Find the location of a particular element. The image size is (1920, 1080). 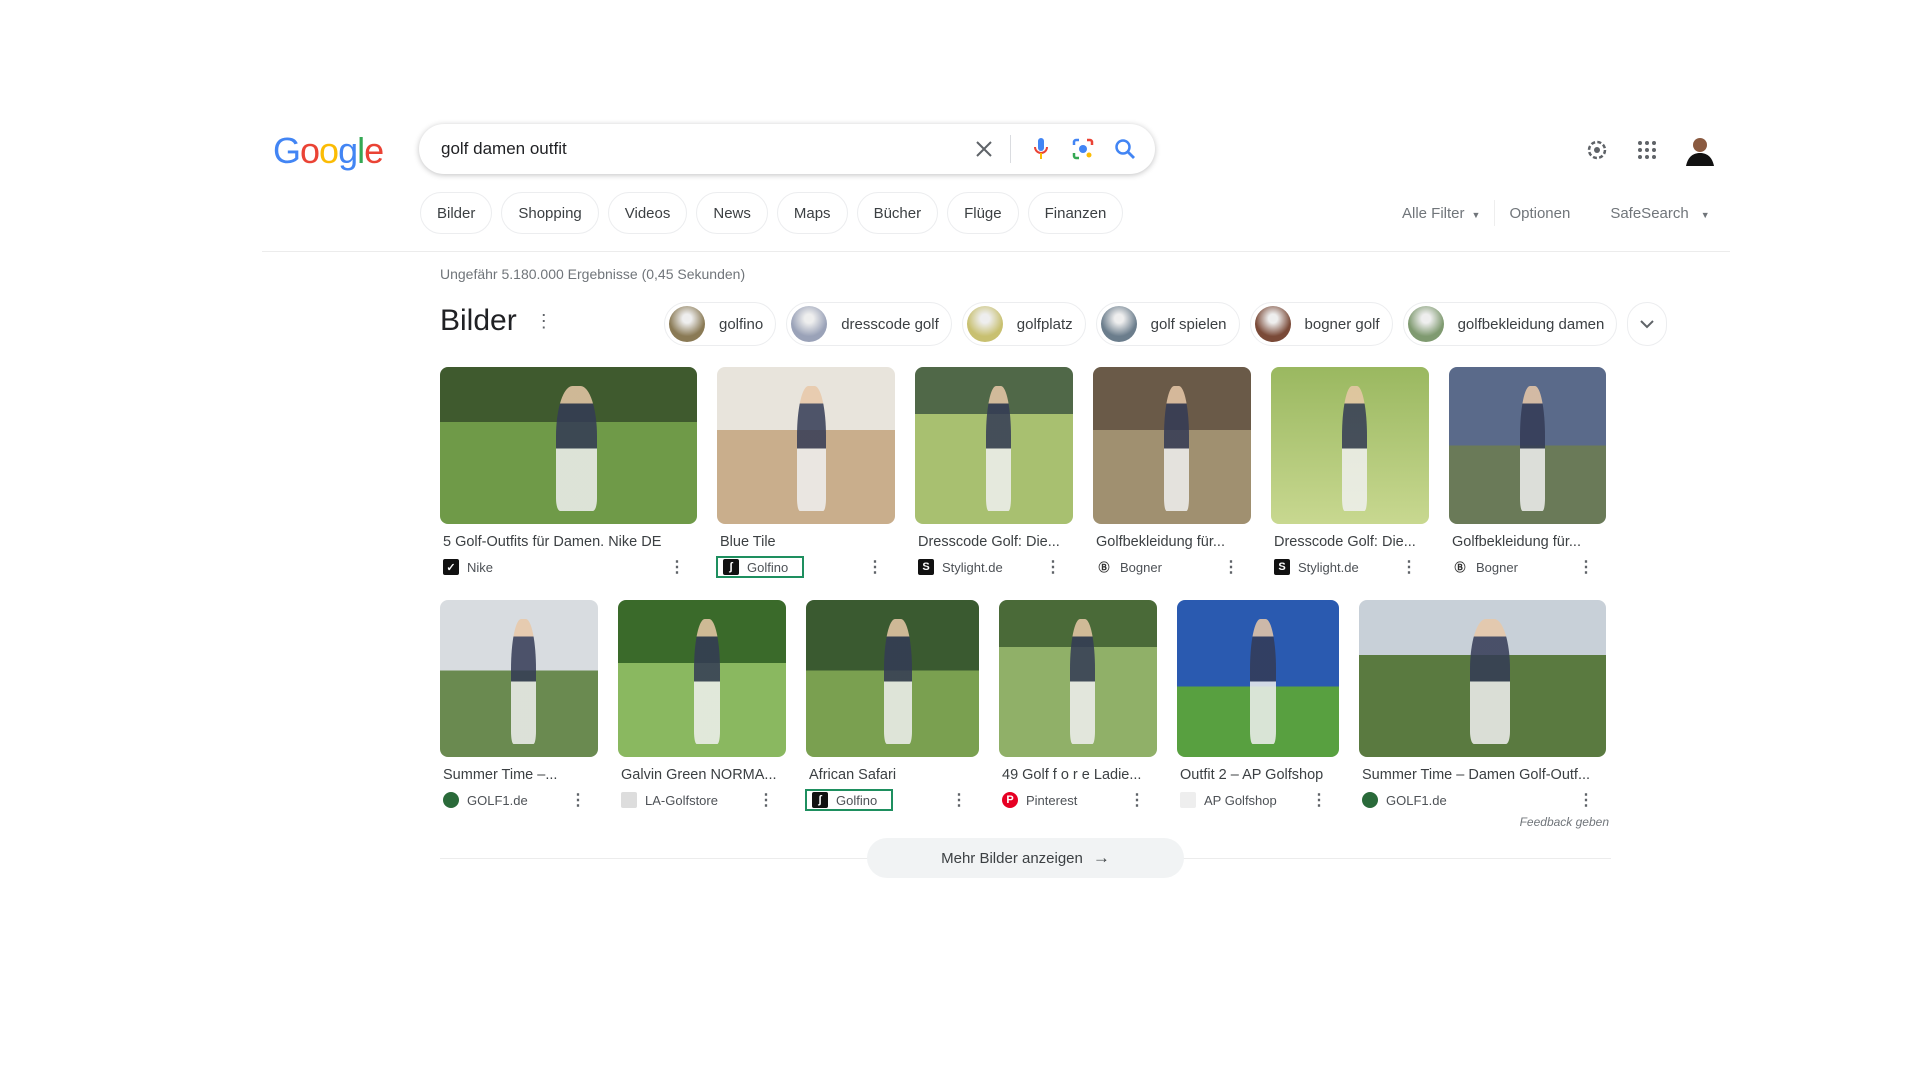

tab-shopping: Shopping is located at coordinates (550, 213).